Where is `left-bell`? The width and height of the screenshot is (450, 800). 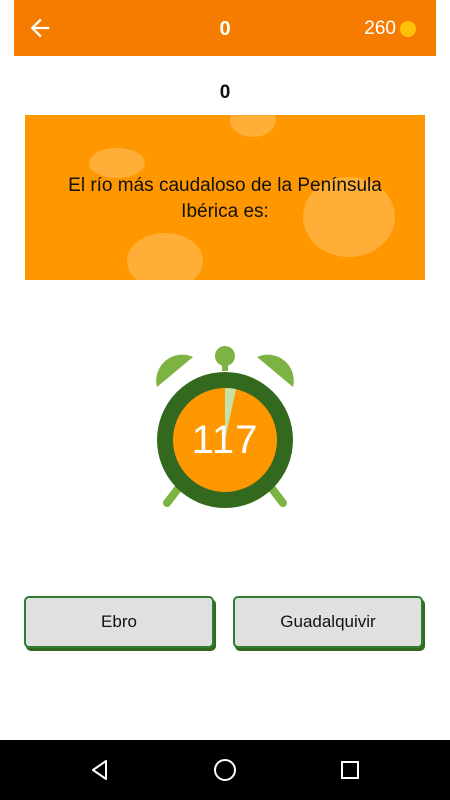
left-bell is located at coordinates (174, 370).